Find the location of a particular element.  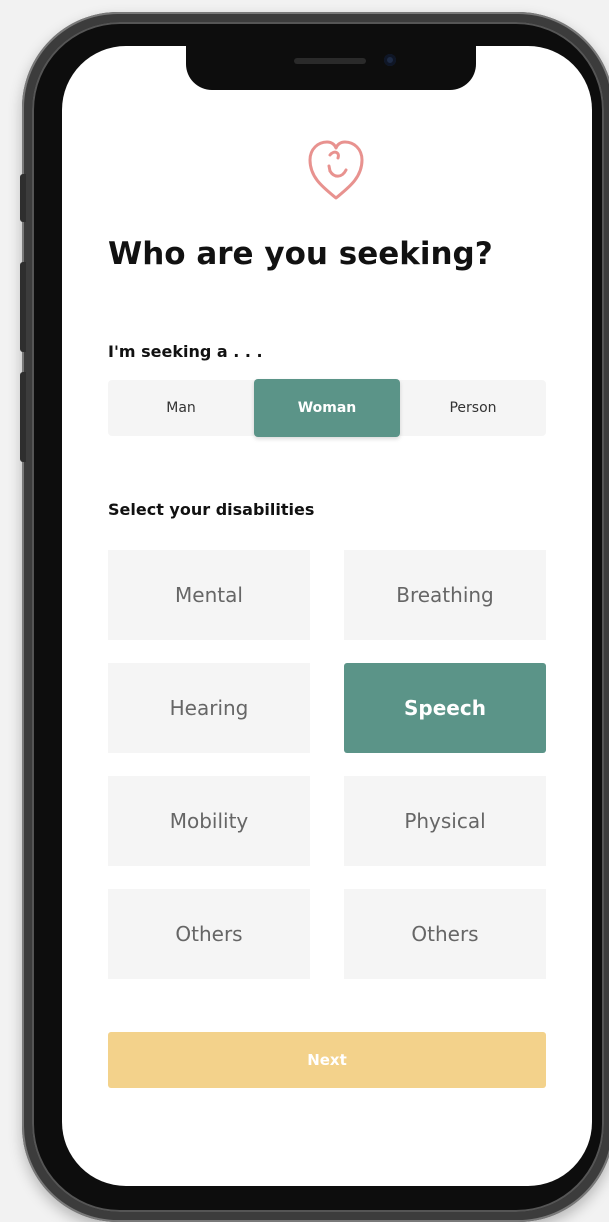

seeking-option-person: Person is located at coordinates (473, 408).